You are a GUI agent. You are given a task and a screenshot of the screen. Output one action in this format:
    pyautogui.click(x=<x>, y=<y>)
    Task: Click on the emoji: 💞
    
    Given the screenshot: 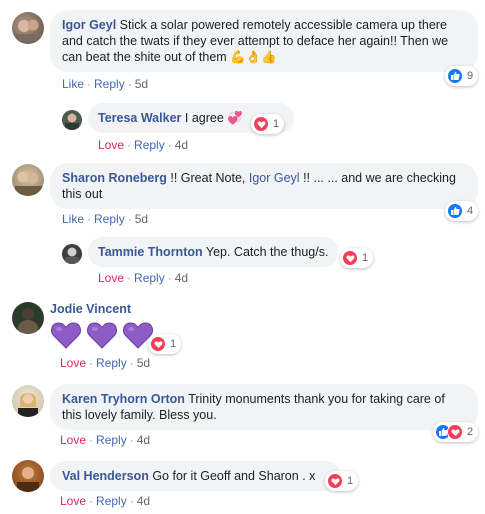 What is the action you would take?
    pyautogui.click(x=235, y=118)
    